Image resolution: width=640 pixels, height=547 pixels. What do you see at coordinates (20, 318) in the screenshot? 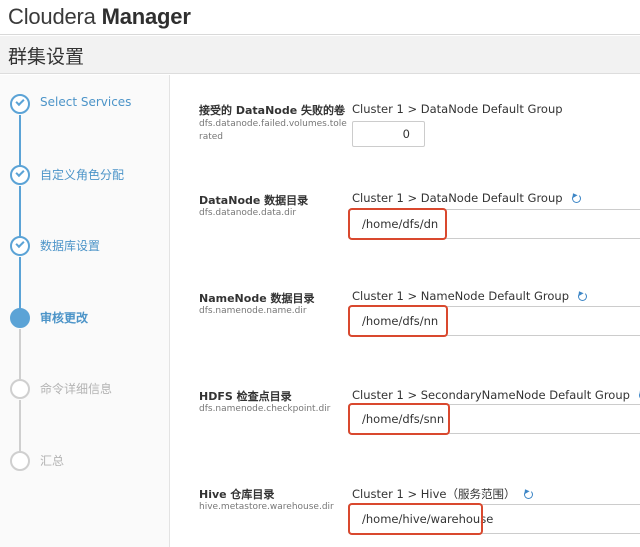
I see `step-current-indicator` at bounding box center [20, 318].